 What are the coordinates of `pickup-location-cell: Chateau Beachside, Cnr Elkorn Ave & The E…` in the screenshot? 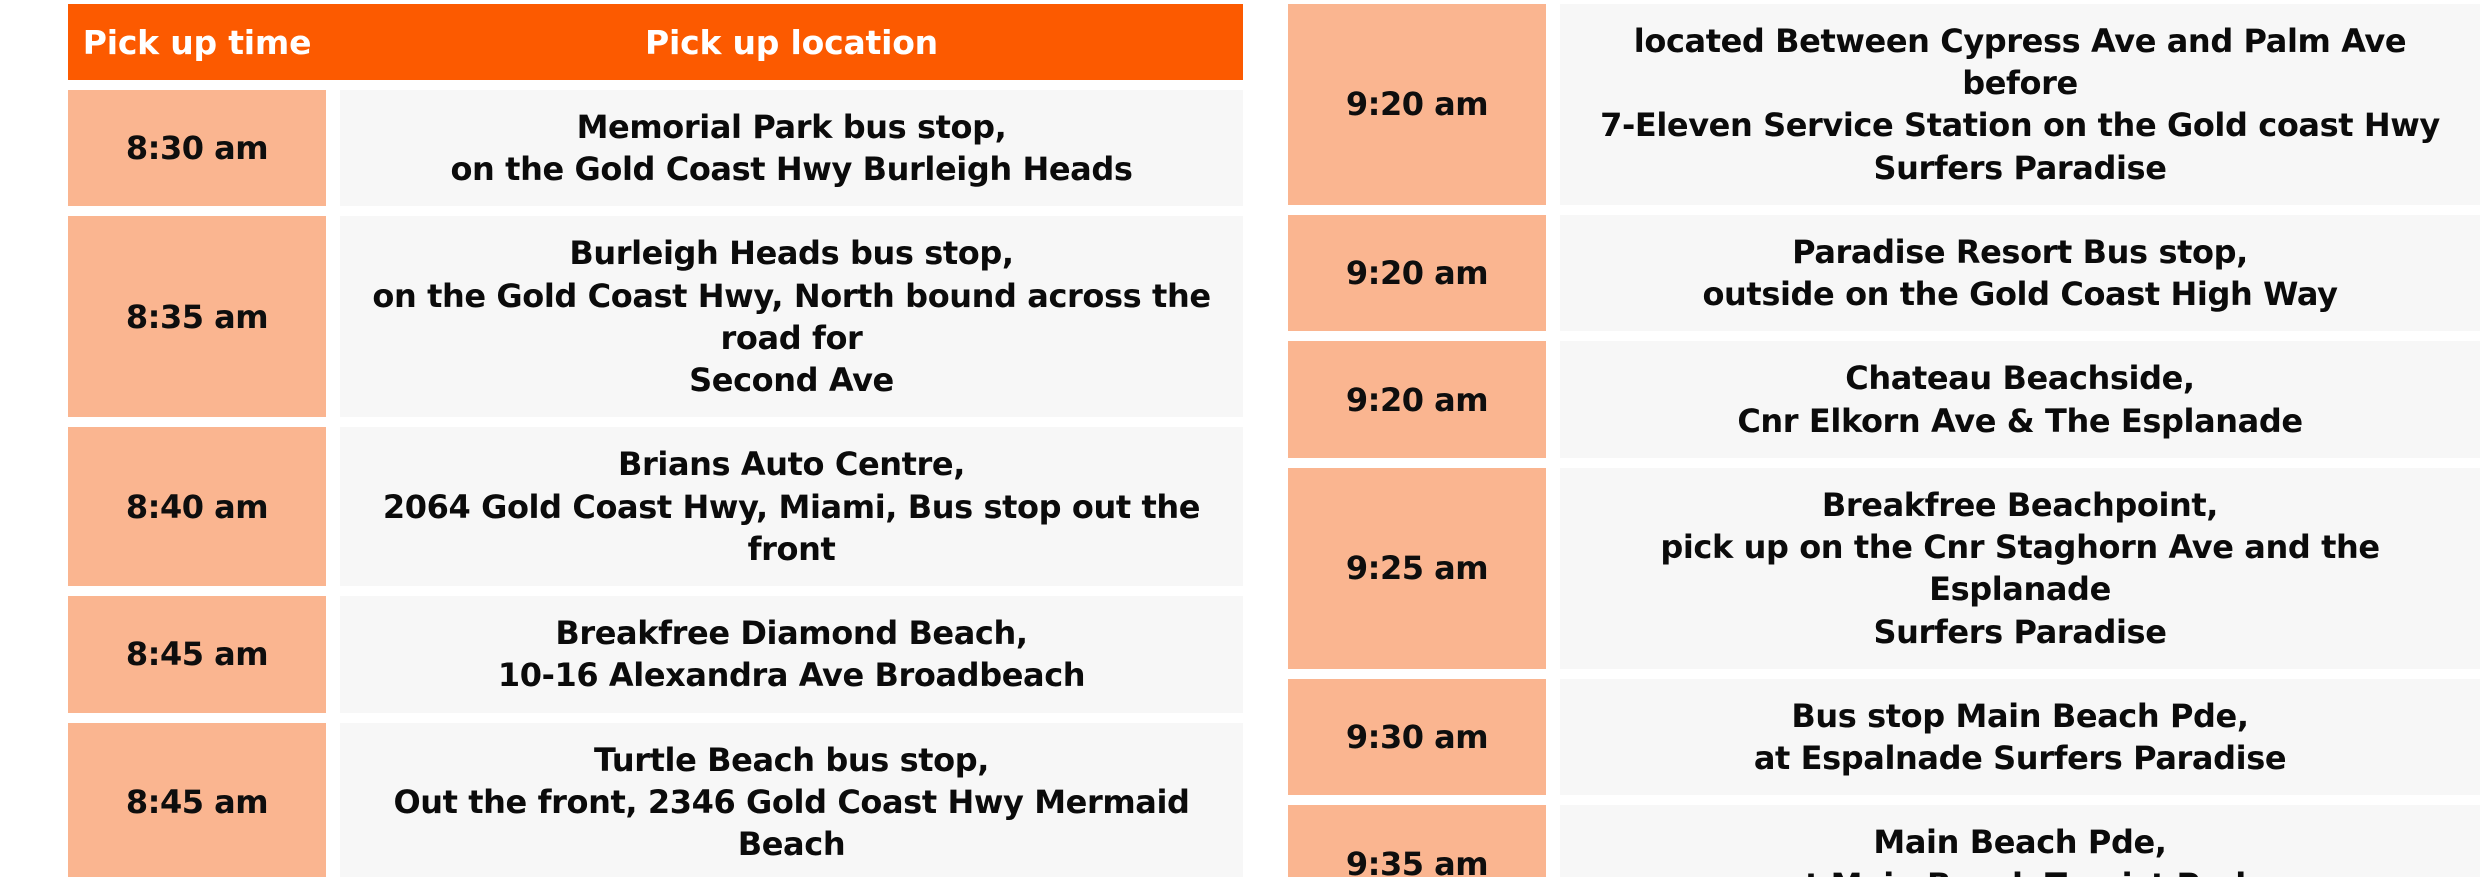 It's located at (2020, 399).